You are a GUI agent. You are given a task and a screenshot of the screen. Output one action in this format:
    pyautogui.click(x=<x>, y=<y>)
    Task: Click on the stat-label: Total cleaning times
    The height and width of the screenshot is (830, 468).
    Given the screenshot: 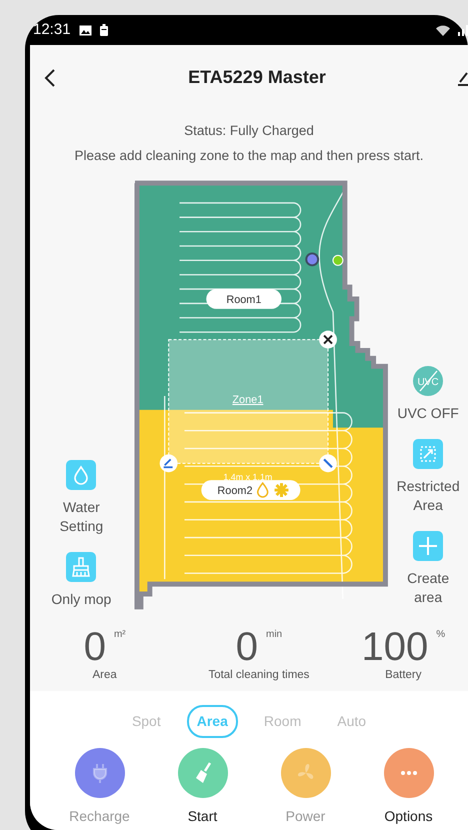 What is the action you would take?
    pyautogui.click(x=259, y=675)
    